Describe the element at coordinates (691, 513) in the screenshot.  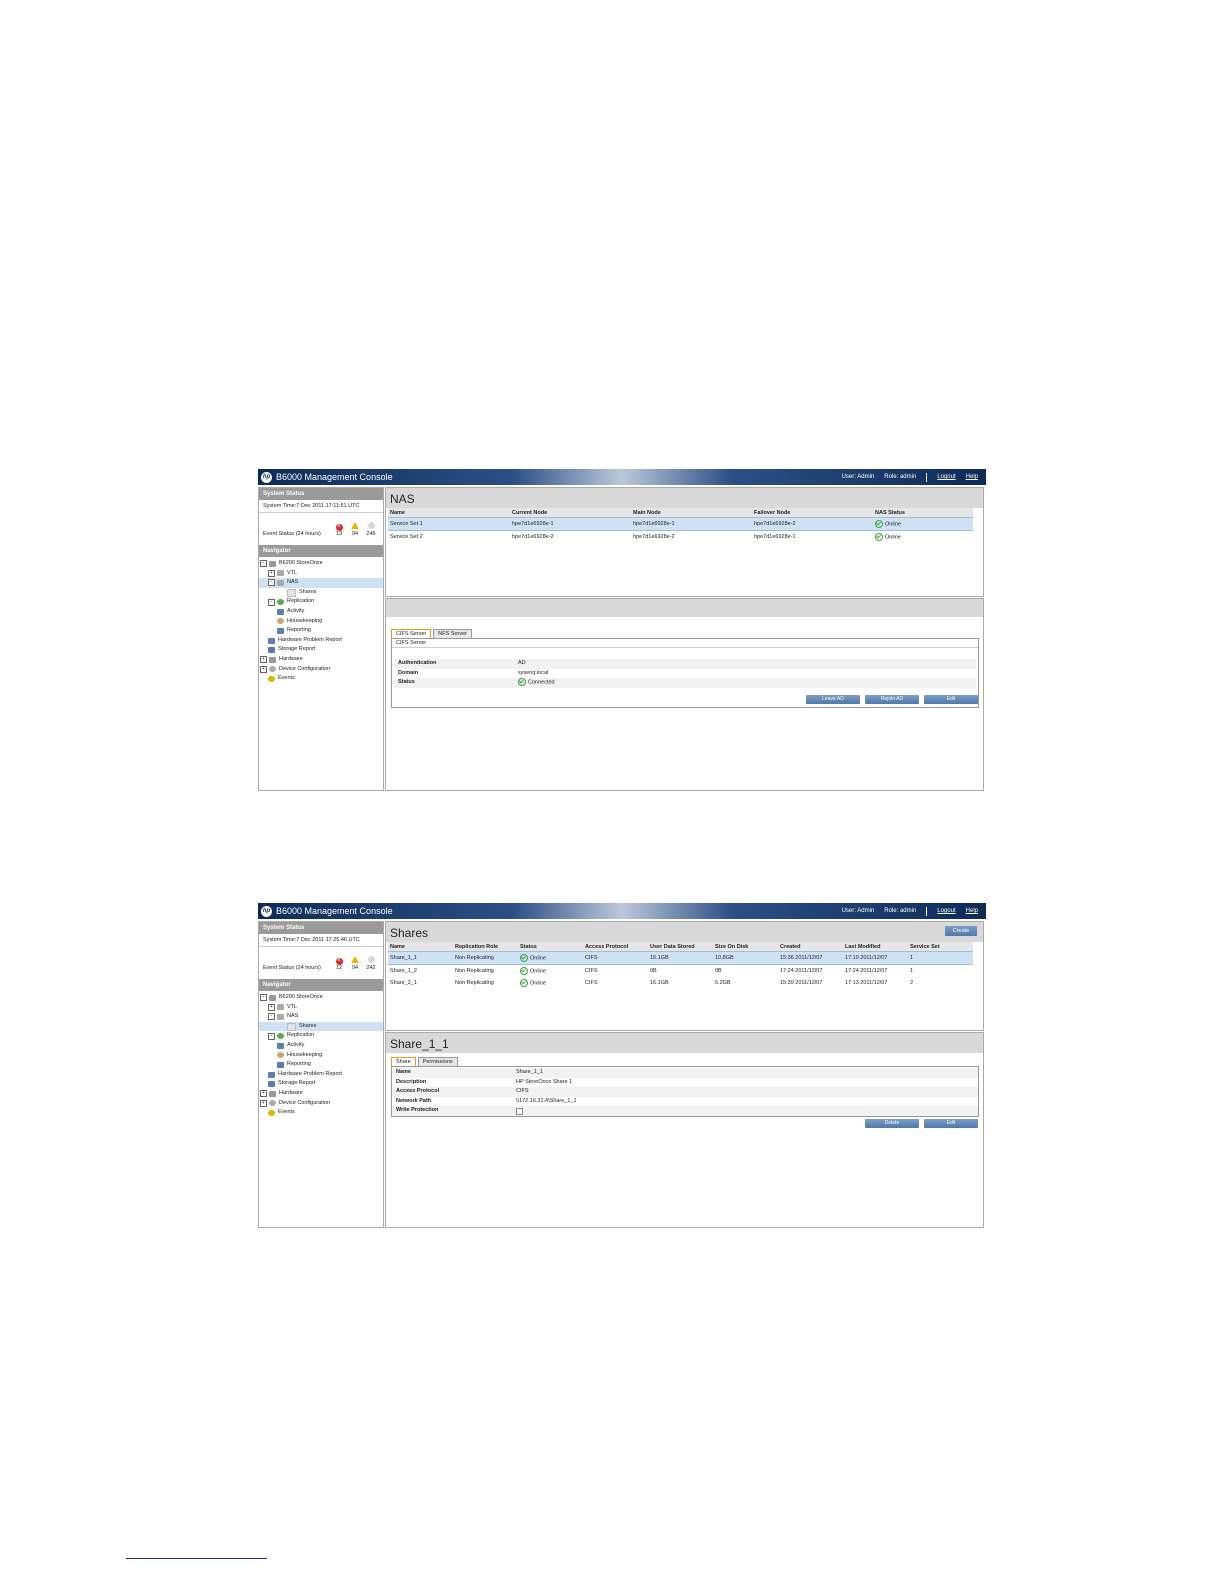
I see `column-header: Main Node` at that location.